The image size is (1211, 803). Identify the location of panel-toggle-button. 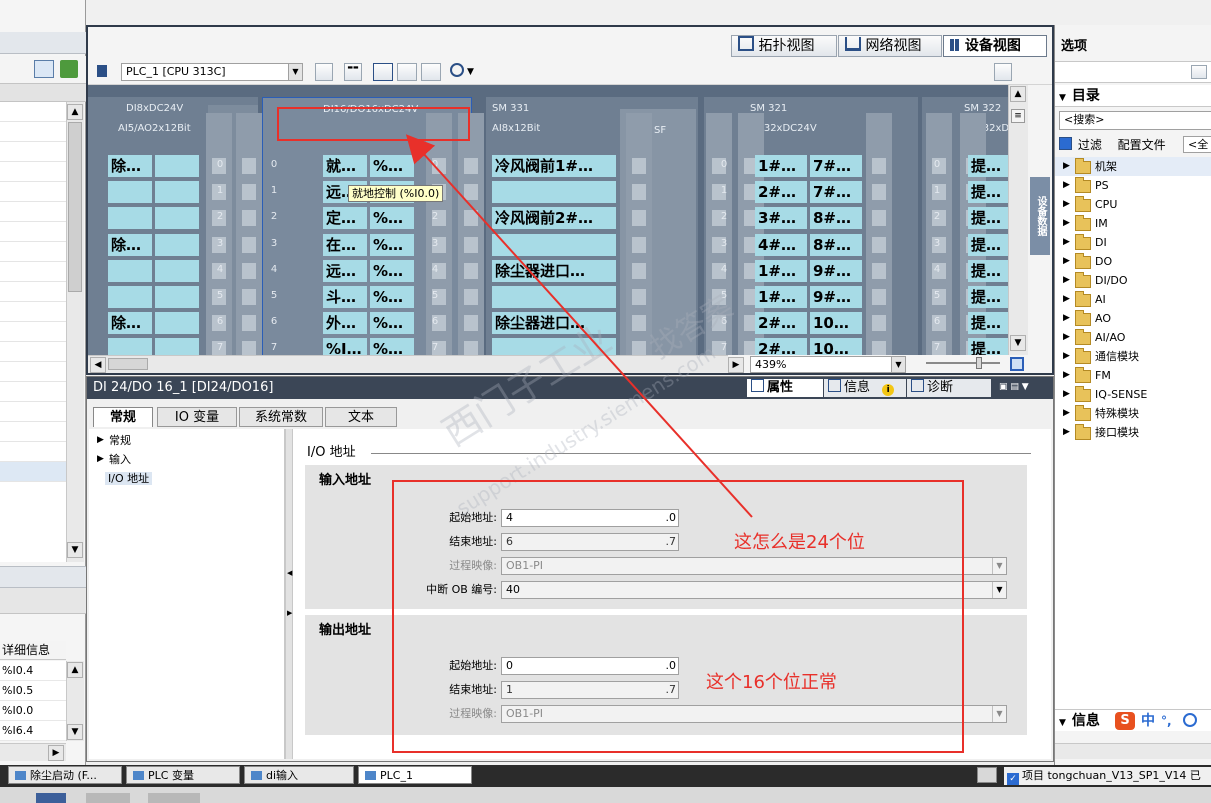
(1003, 72).